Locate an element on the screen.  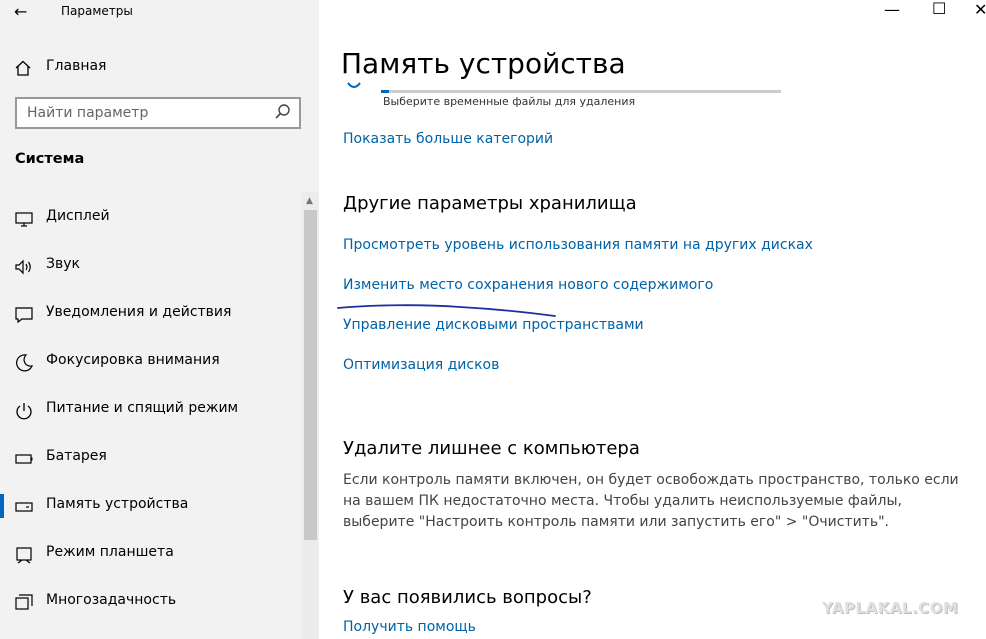
temp-files-progress is located at coordinates (581, 91).